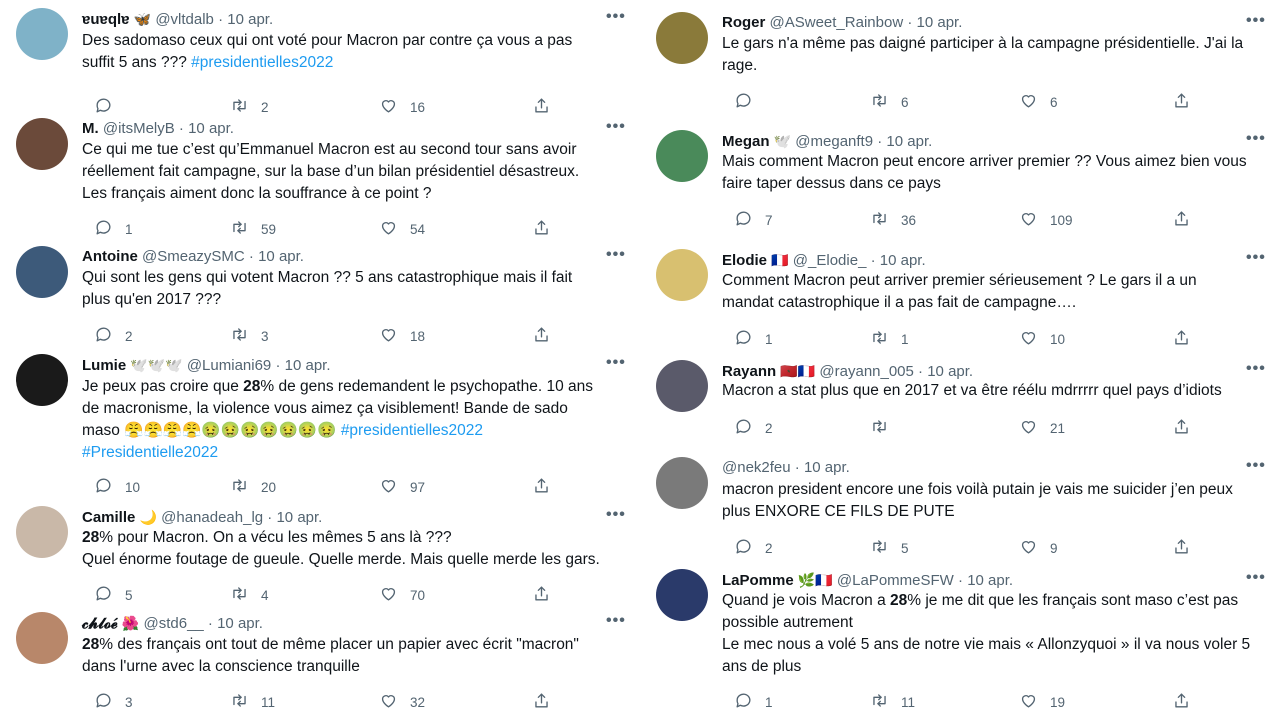 The image size is (1280, 722). What do you see at coordinates (866, 371) in the screenshot?
I see `user-handle: @rayann_005` at bounding box center [866, 371].